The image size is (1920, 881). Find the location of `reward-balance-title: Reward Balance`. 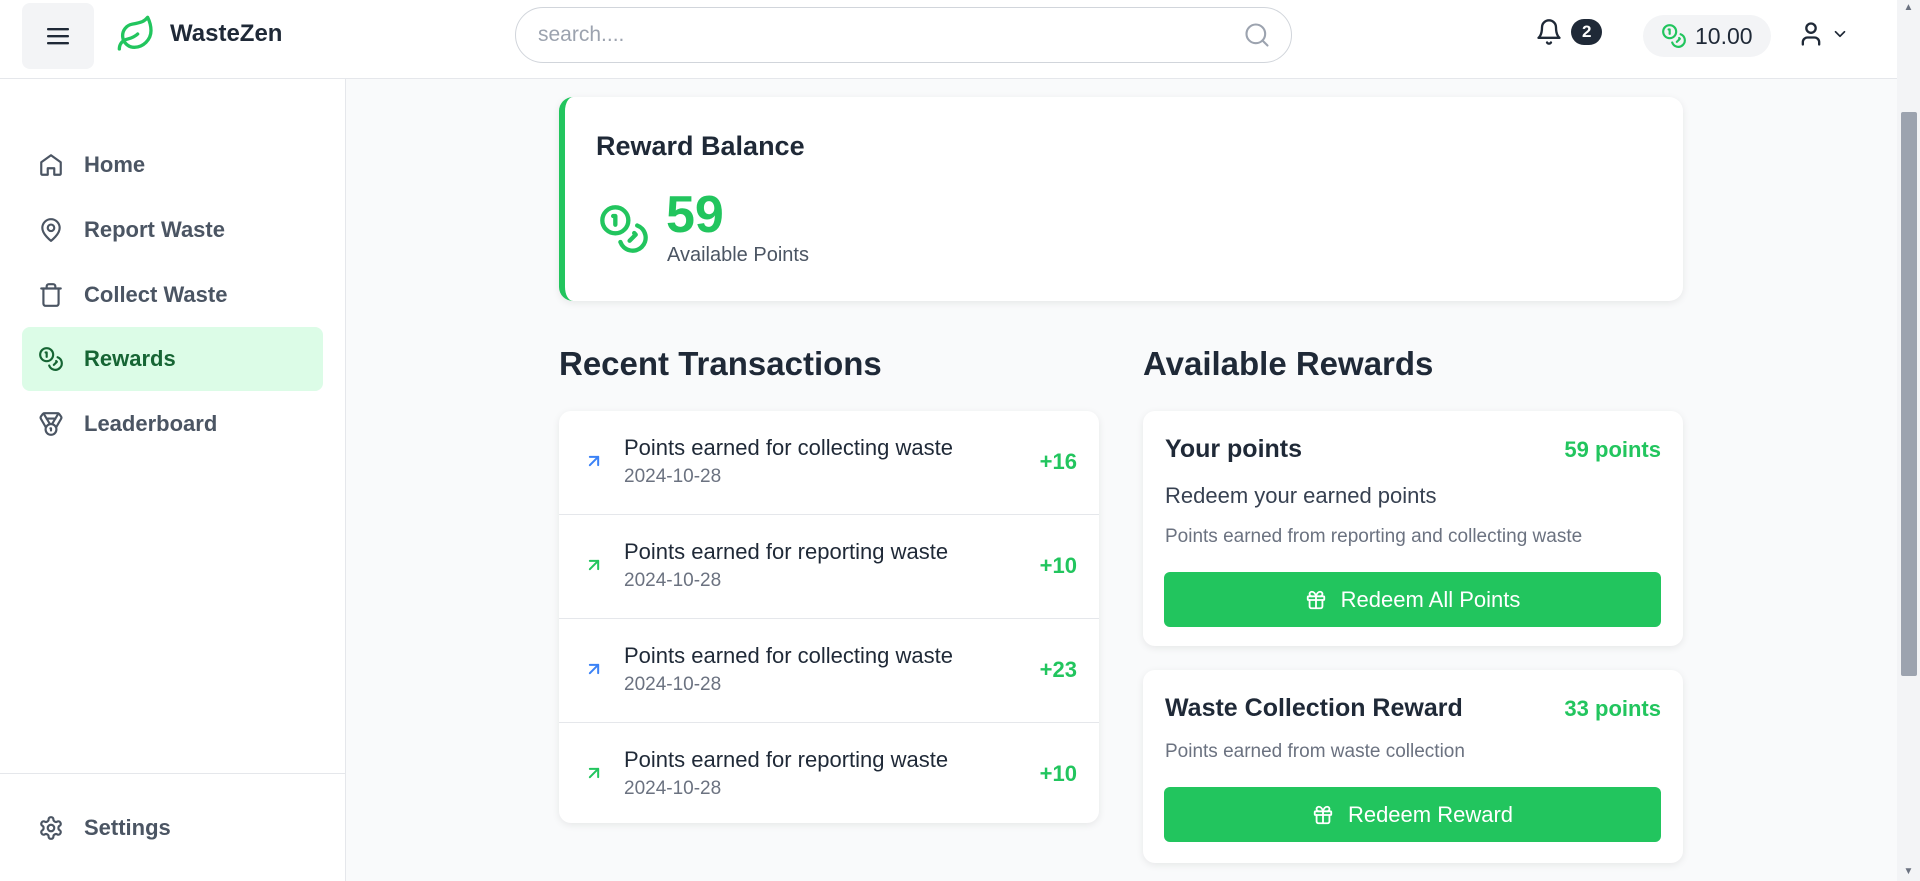

reward-balance-title: Reward Balance is located at coordinates (700, 146).